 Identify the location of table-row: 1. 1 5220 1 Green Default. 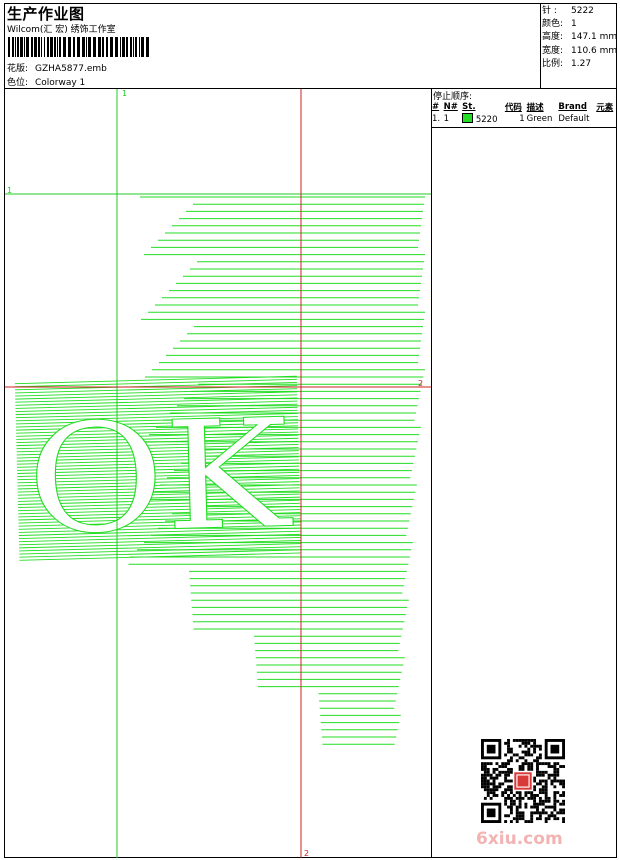
(524, 119).